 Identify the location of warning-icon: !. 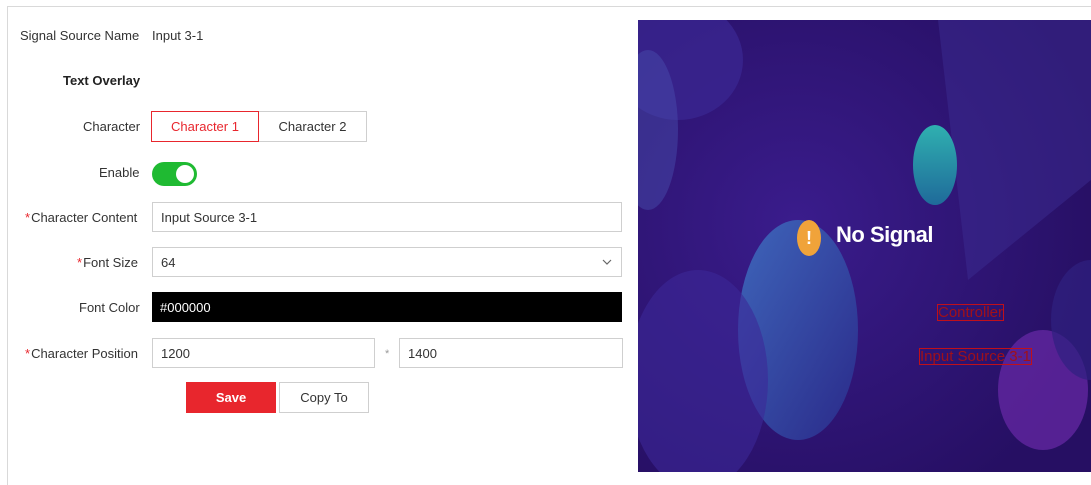
(809, 238).